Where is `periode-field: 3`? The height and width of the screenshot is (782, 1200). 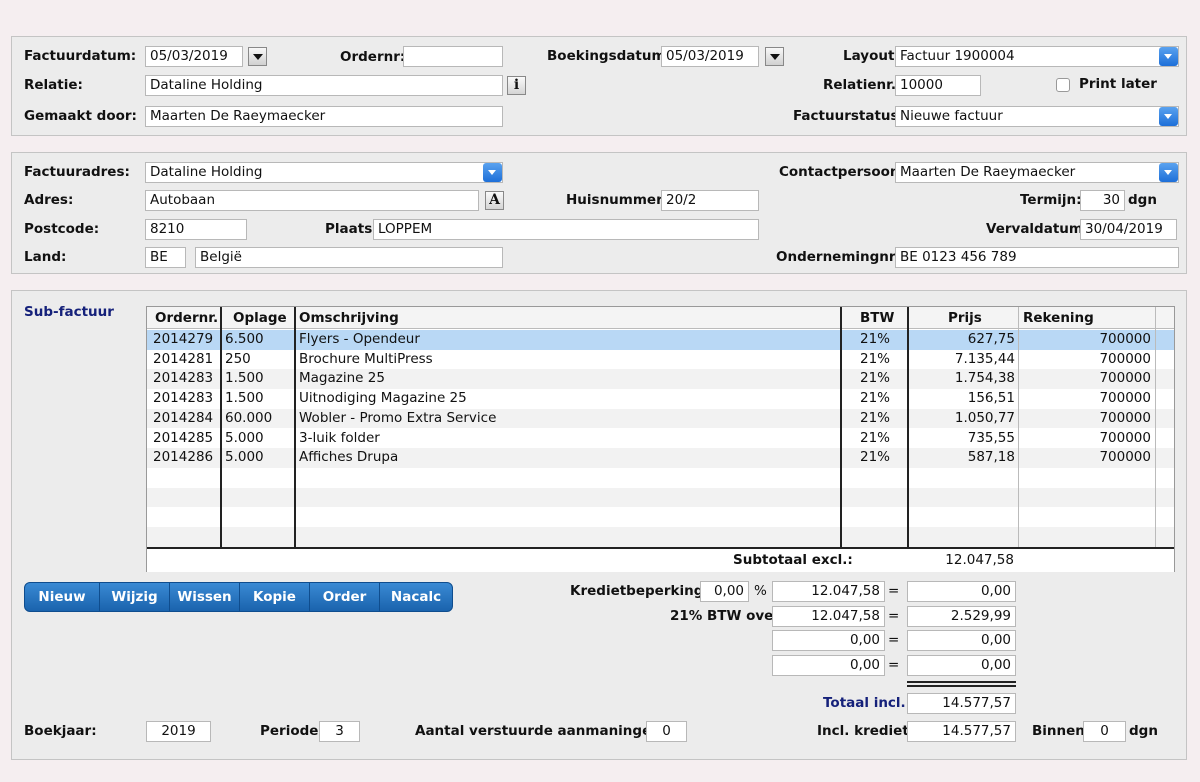
periode-field: 3 is located at coordinates (339, 731).